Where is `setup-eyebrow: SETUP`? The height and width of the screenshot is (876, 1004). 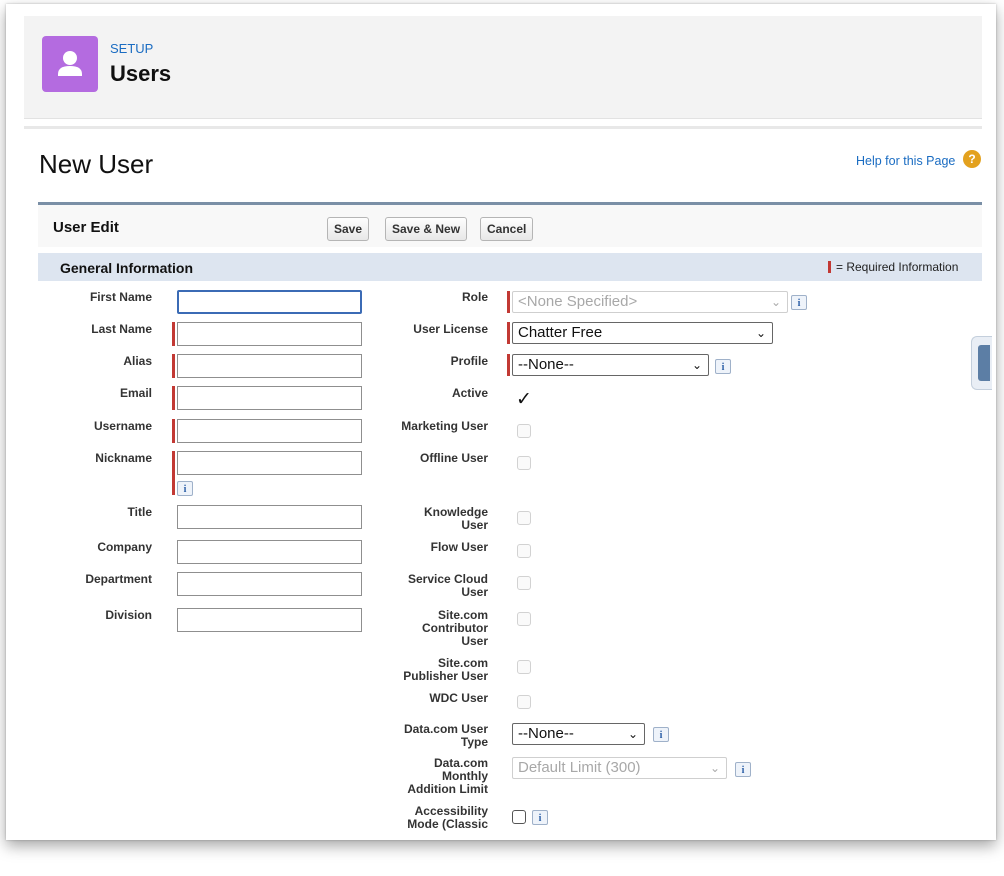 setup-eyebrow: SETUP is located at coordinates (132, 48).